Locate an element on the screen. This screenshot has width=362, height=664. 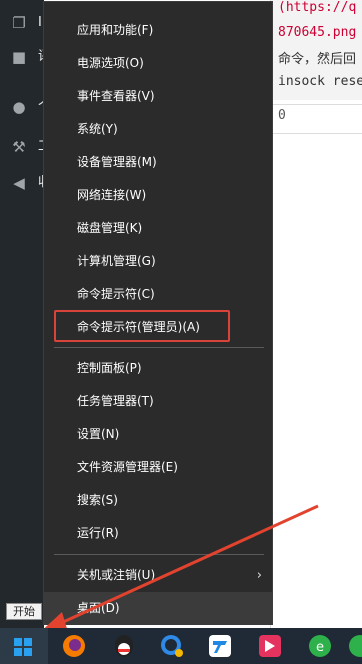
menu-item-label: 文件资源管理器(E) is located at coordinates (127, 467).